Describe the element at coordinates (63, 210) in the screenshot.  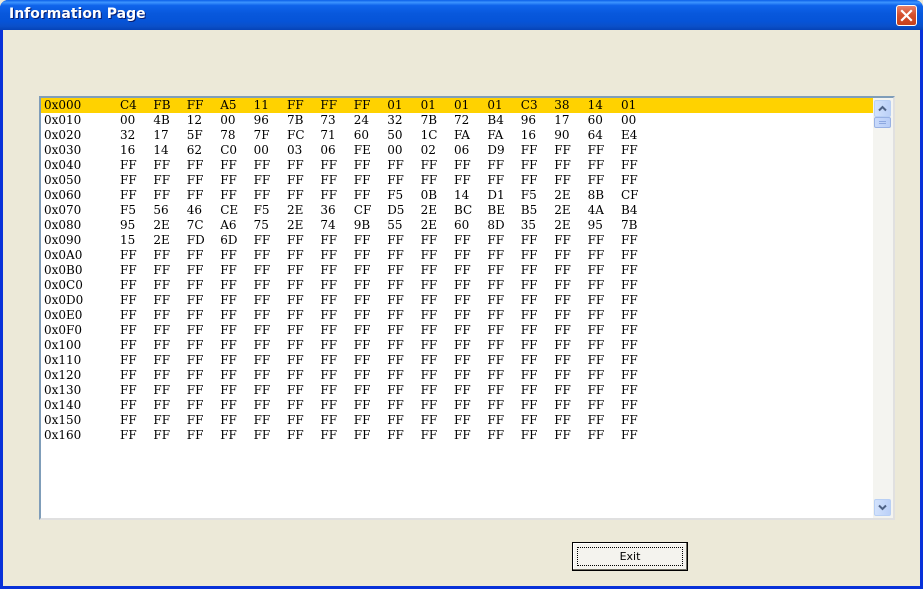
I see `hex-address: 0x070` at that location.